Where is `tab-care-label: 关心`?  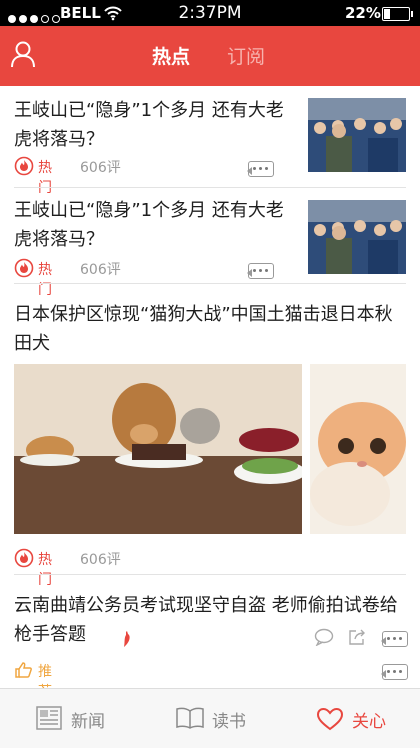
tab-care-label: 关心 is located at coordinates (369, 722).